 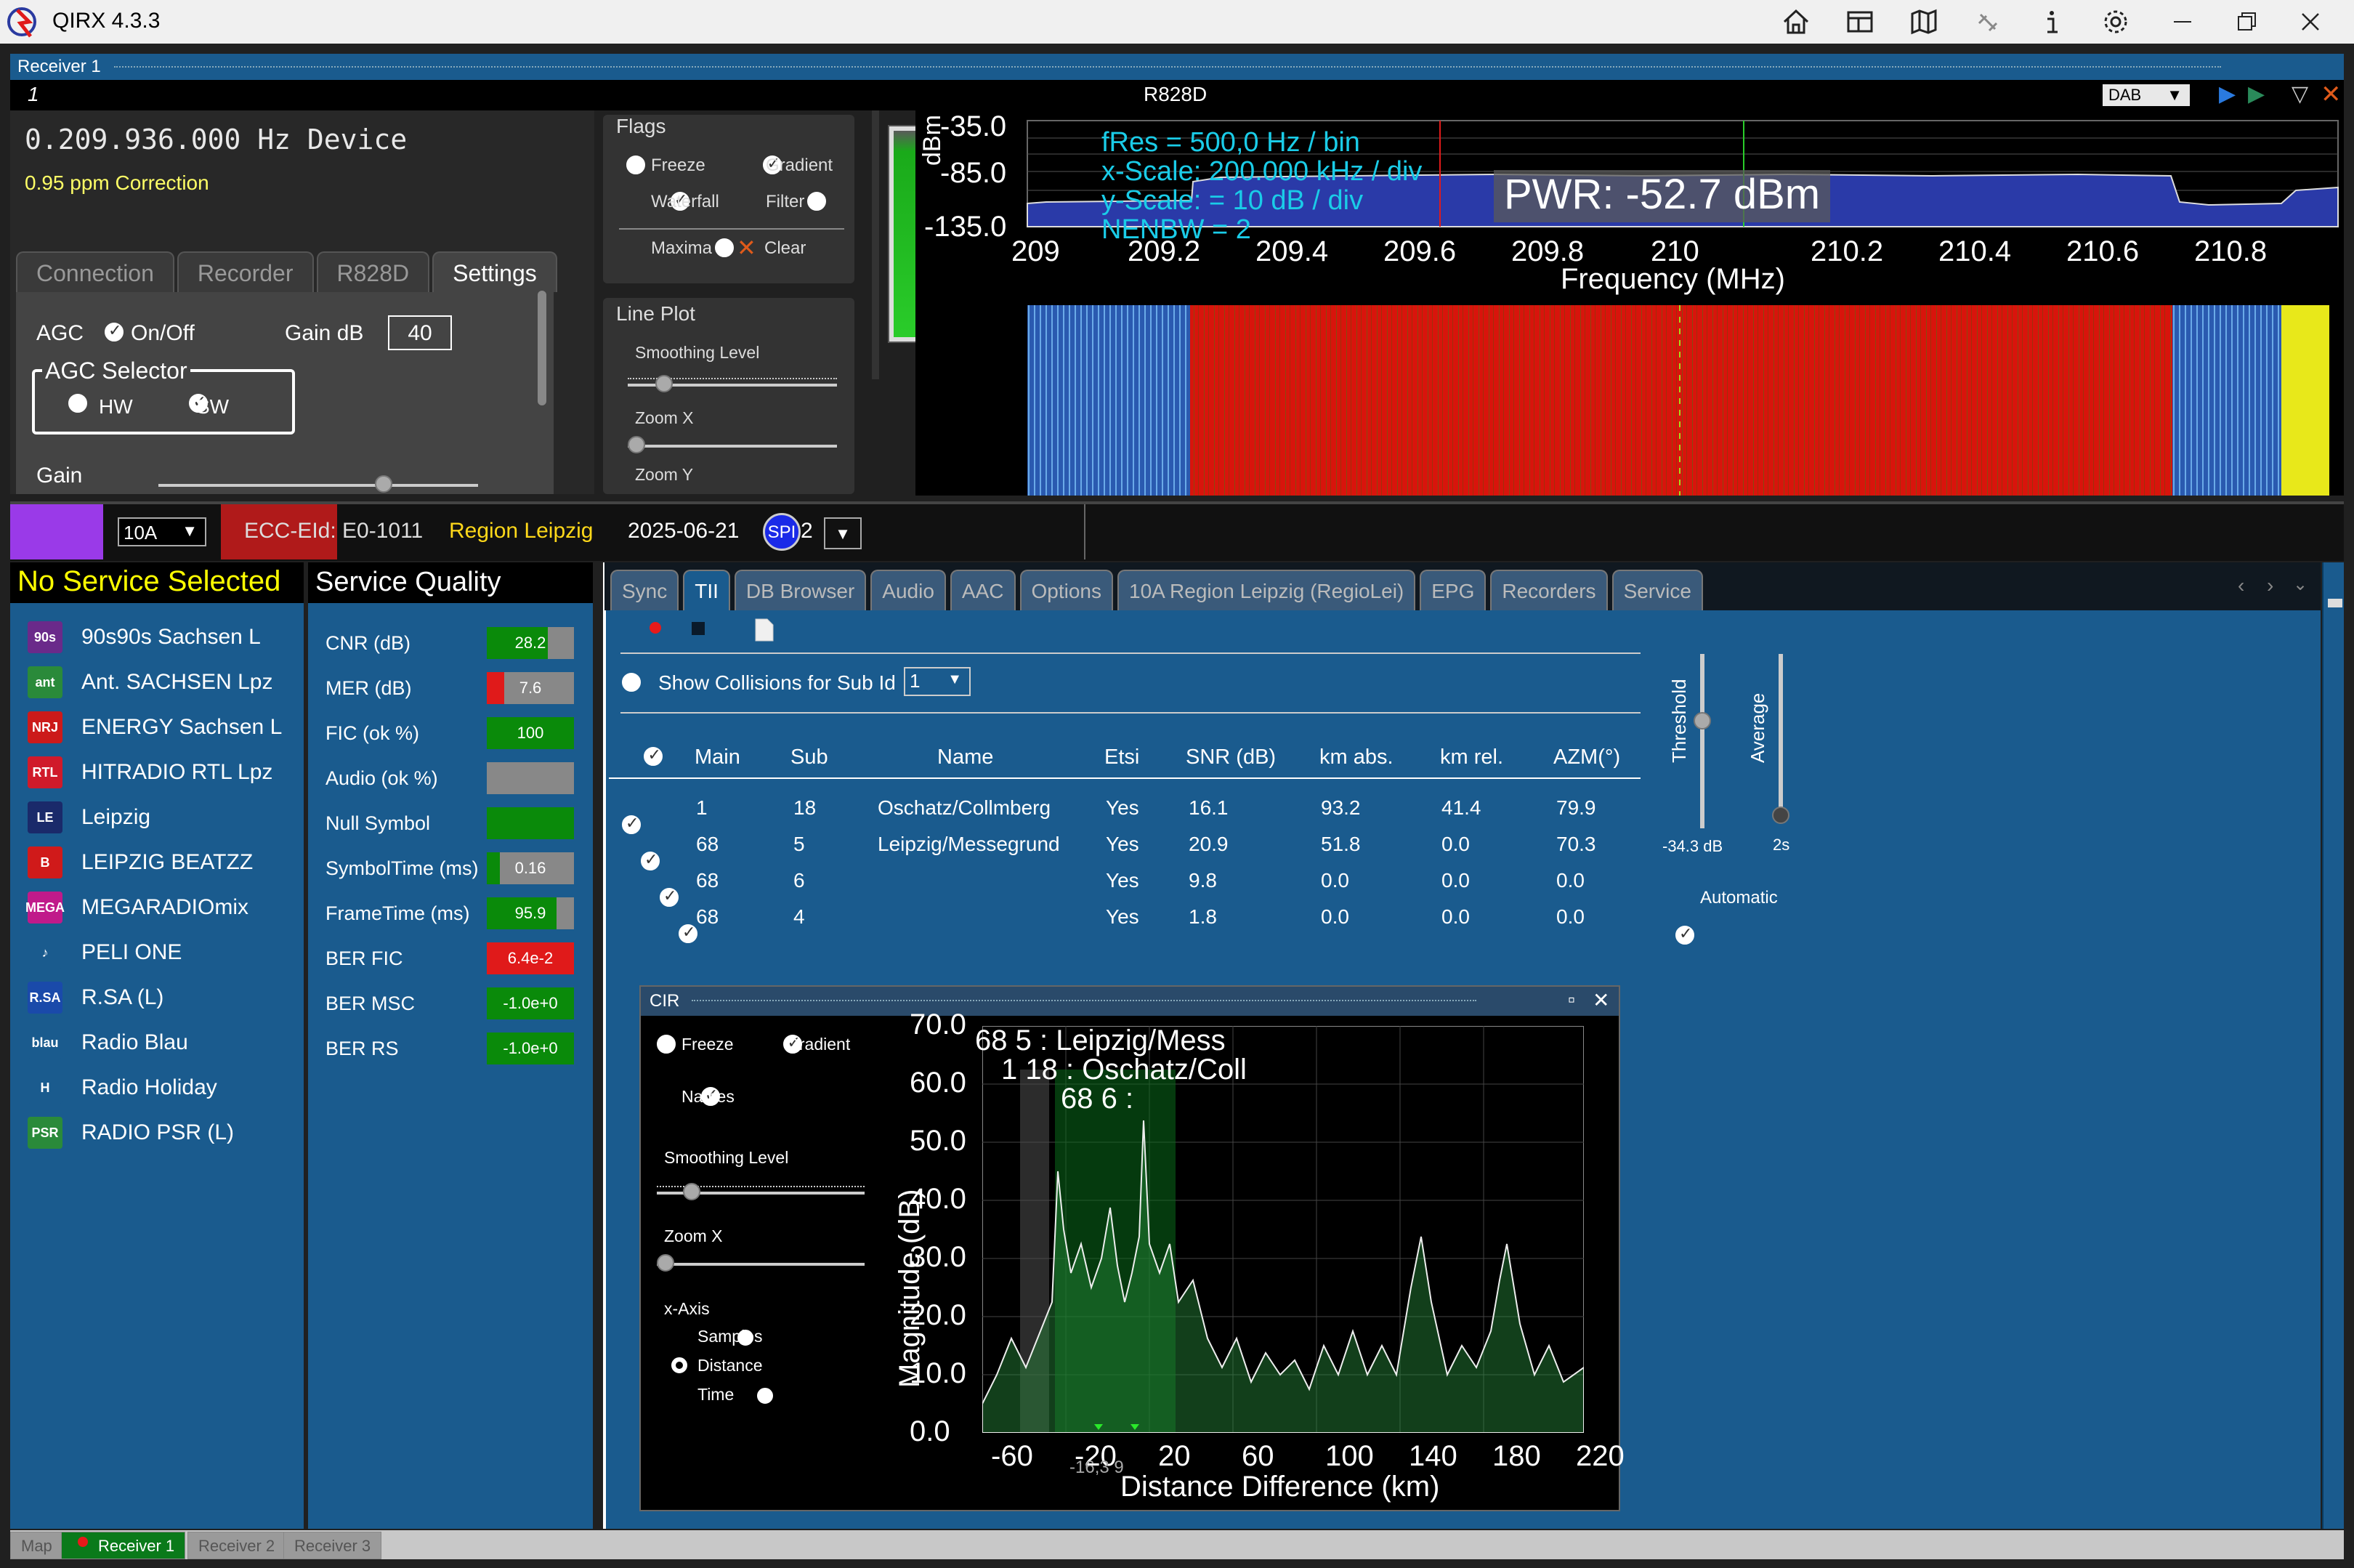 I want to click on tii-cell: 0.0, so click(x=1570, y=880).